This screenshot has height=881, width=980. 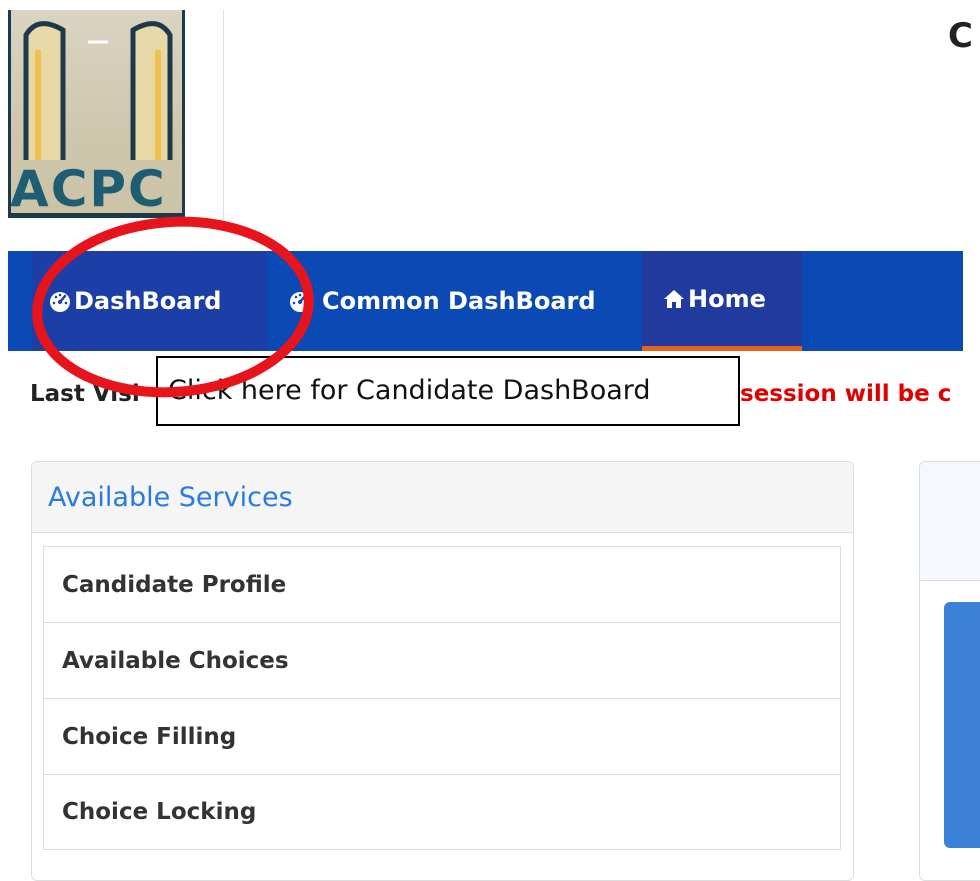 I want to click on header-divider, so click(x=223, y=120).